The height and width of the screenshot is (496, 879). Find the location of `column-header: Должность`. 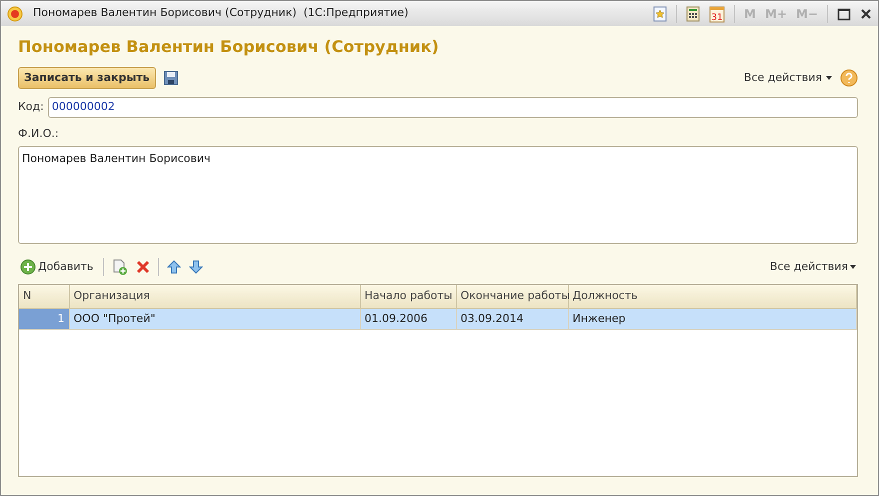

column-header: Должность is located at coordinates (712, 296).